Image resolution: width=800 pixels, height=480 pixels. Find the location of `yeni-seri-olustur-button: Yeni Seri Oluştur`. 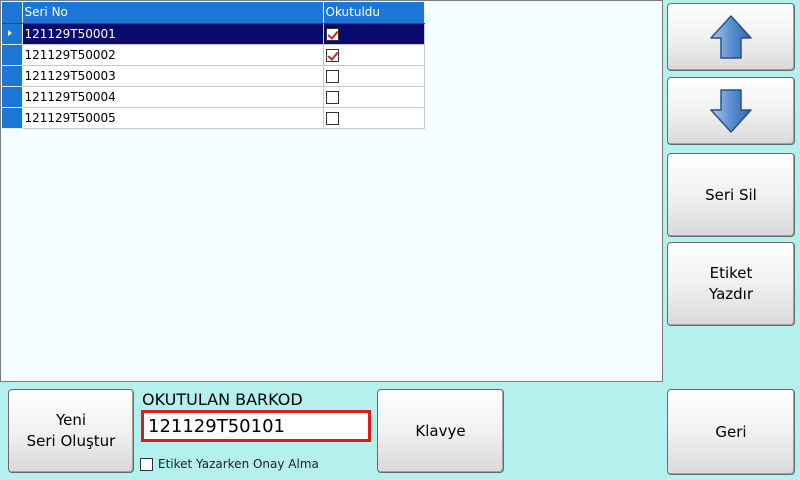

yeni-seri-olustur-button: Yeni Seri Oluştur is located at coordinates (71, 431).